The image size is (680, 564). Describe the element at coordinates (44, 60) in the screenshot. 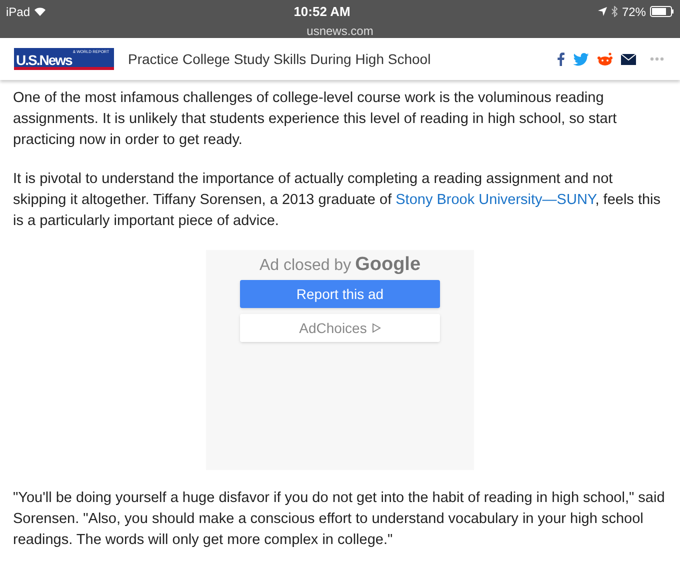

I see `logo-text: U.S.News` at that location.